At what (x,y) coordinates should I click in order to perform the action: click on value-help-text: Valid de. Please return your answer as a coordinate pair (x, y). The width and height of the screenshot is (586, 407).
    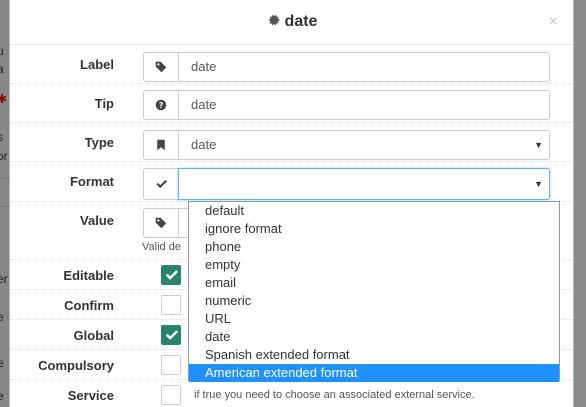
    Looking at the image, I should click on (161, 247).